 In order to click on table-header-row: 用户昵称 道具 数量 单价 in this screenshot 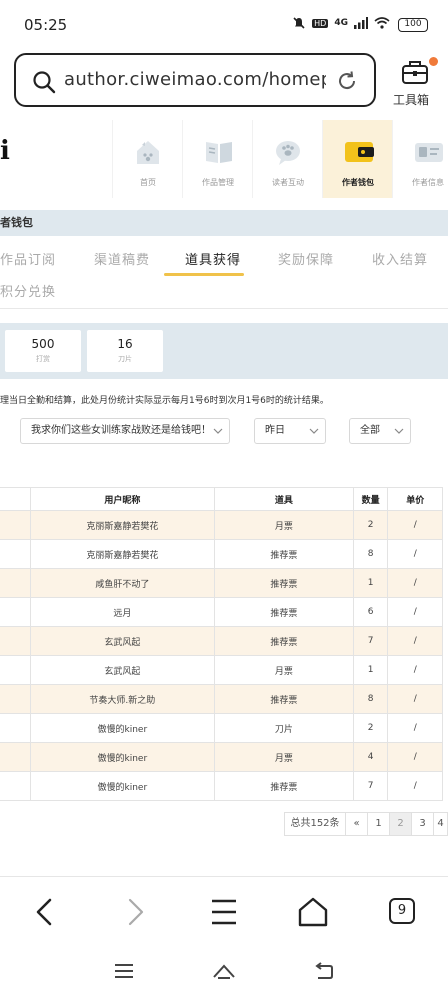, I will do `click(221, 499)`.